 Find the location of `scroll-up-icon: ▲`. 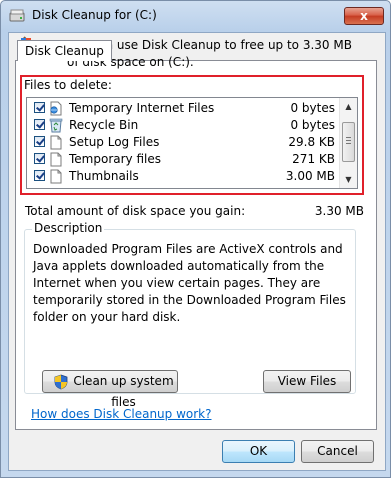

scroll-up-icon: ▲ is located at coordinates (348, 106).